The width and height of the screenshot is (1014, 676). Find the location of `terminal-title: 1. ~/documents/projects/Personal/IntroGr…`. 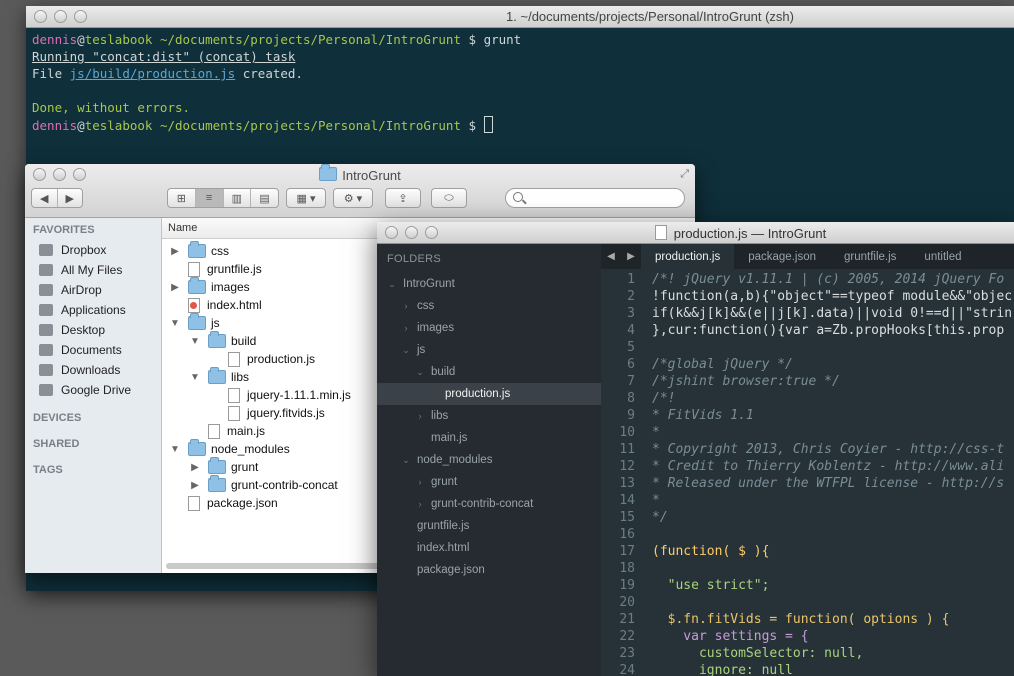

terminal-title: 1. ~/documents/projects/Personal/IntroGr… is located at coordinates (650, 16).